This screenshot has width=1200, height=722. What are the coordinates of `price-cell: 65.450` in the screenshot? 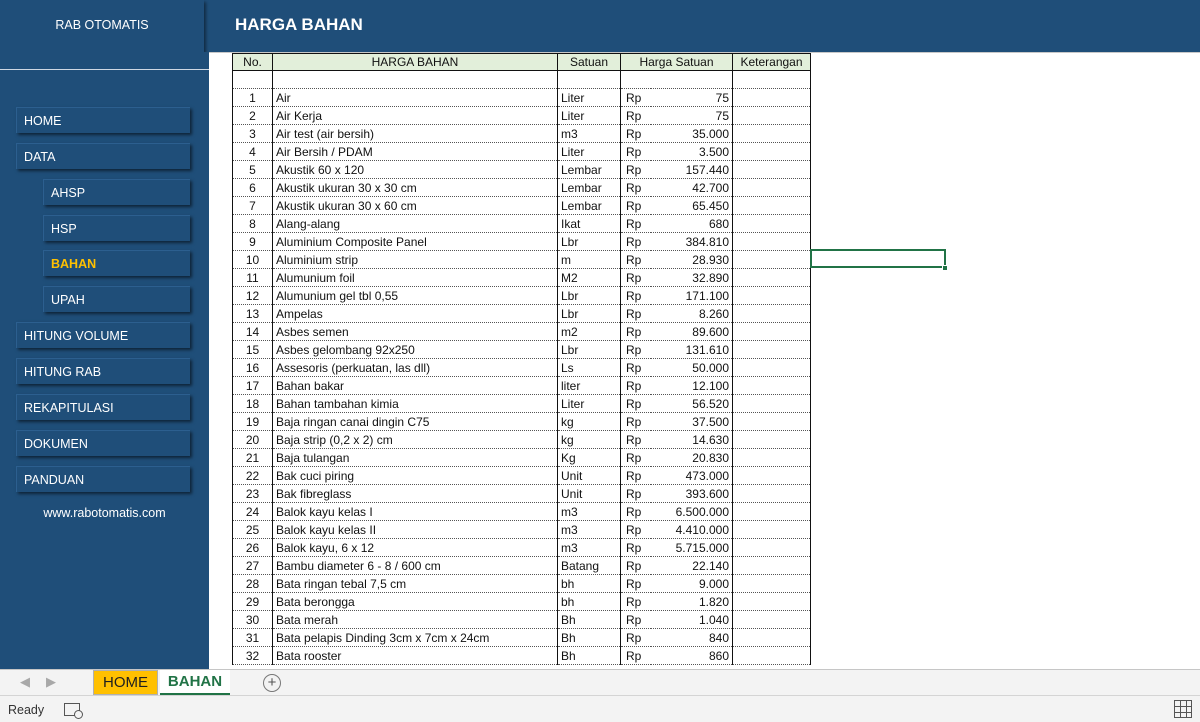 It's located at (691, 205).